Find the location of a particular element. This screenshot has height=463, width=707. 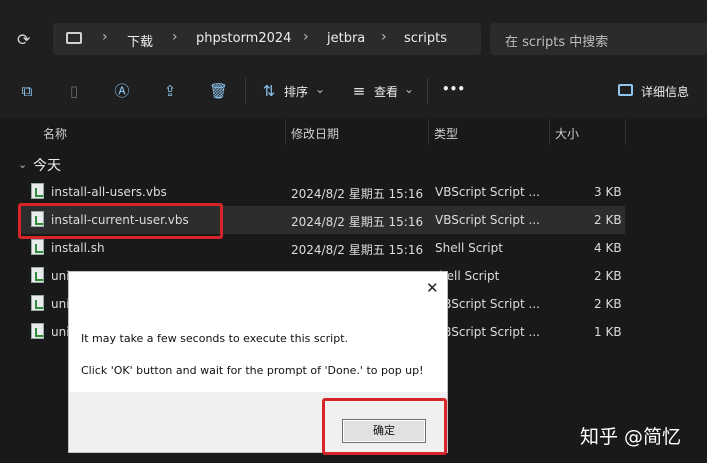

dialog-title-bar is located at coordinates (258, 287).